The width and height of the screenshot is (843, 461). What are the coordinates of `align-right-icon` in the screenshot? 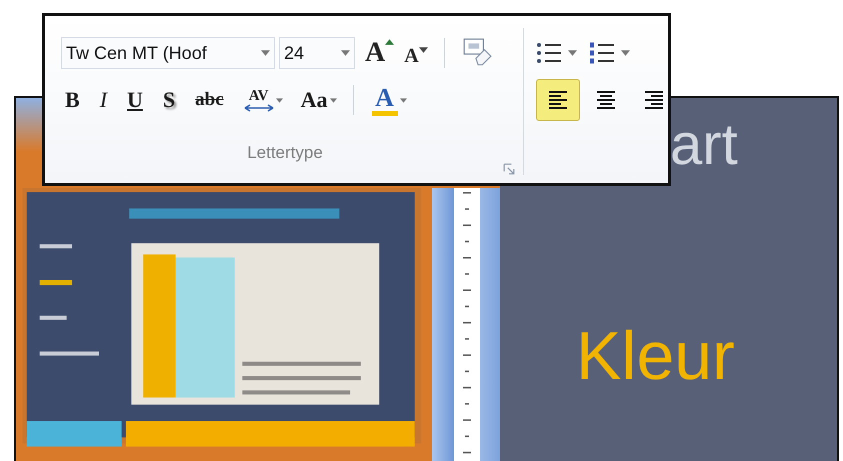 It's located at (654, 100).